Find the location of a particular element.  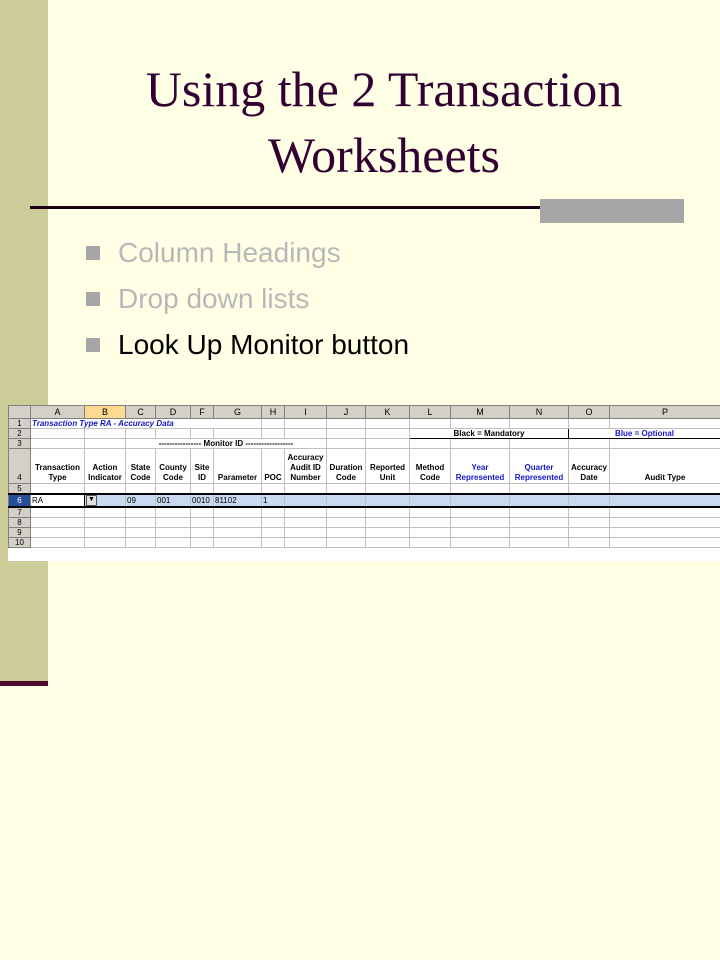

bullet-text: Drop down lists is located at coordinates (214, 298).